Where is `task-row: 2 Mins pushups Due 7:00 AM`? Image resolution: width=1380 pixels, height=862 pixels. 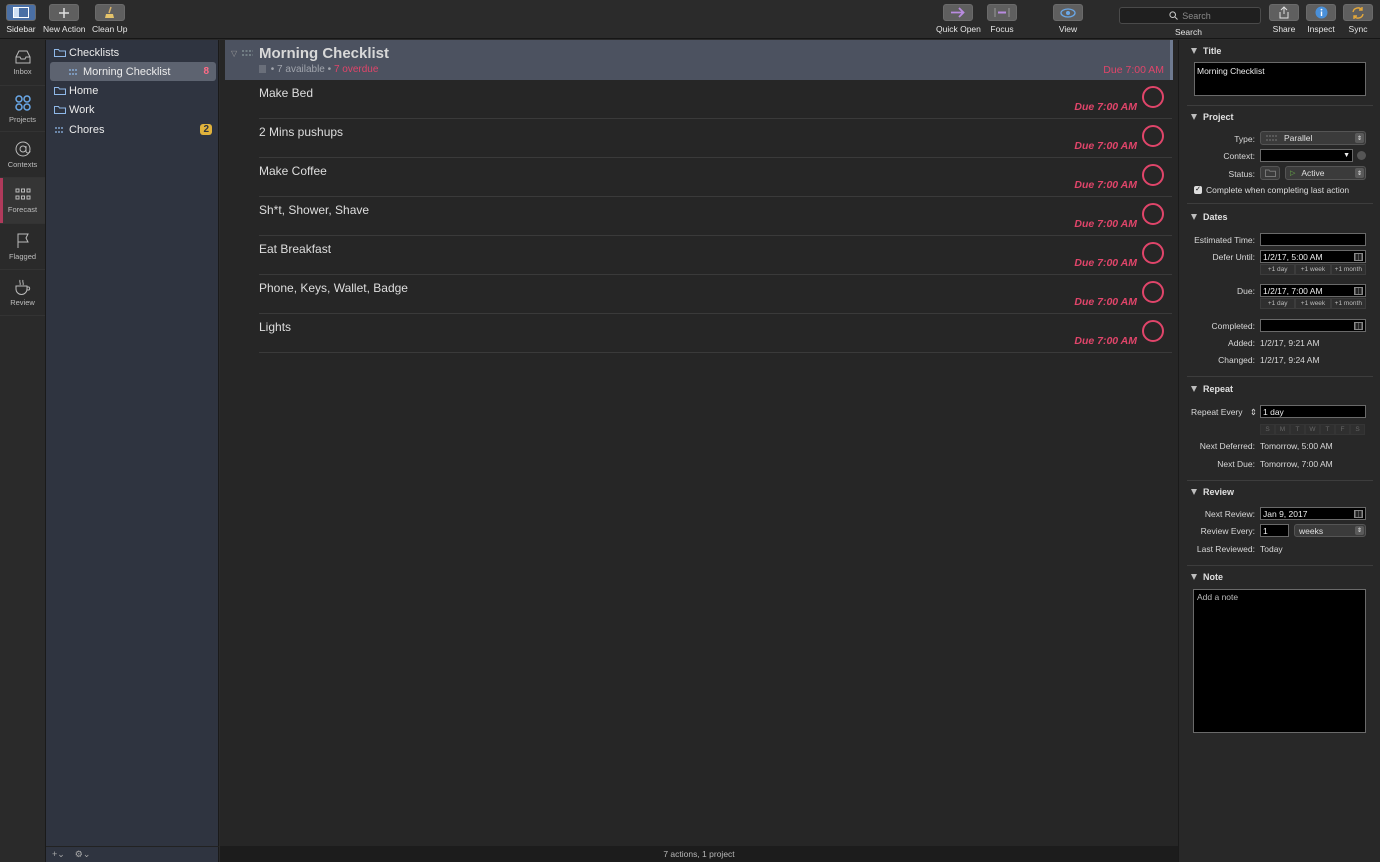 task-row: 2 Mins pushups Due 7:00 AM is located at coordinates (715, 138).